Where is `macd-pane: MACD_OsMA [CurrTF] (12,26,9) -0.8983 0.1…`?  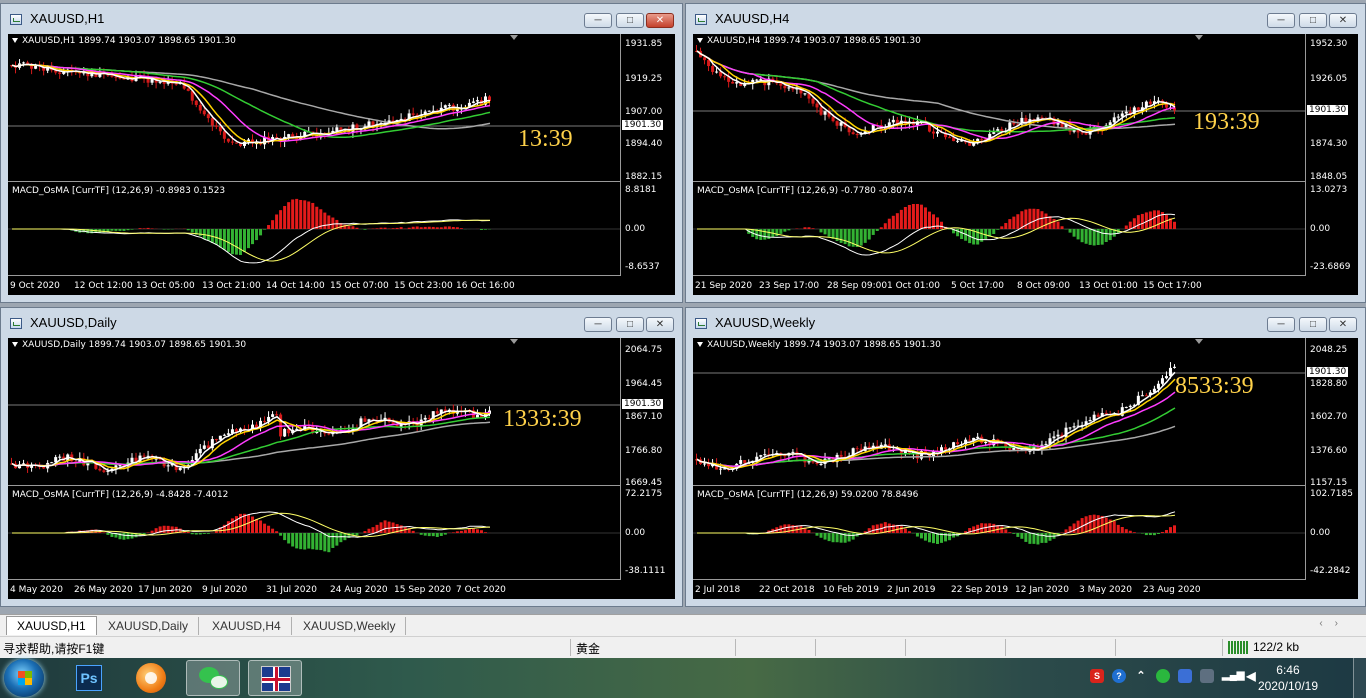 macd-pane: MACD_OsMA [CurrTF] (12,26,9) -0.8983 0.1… is located at coordinates (314, 230).